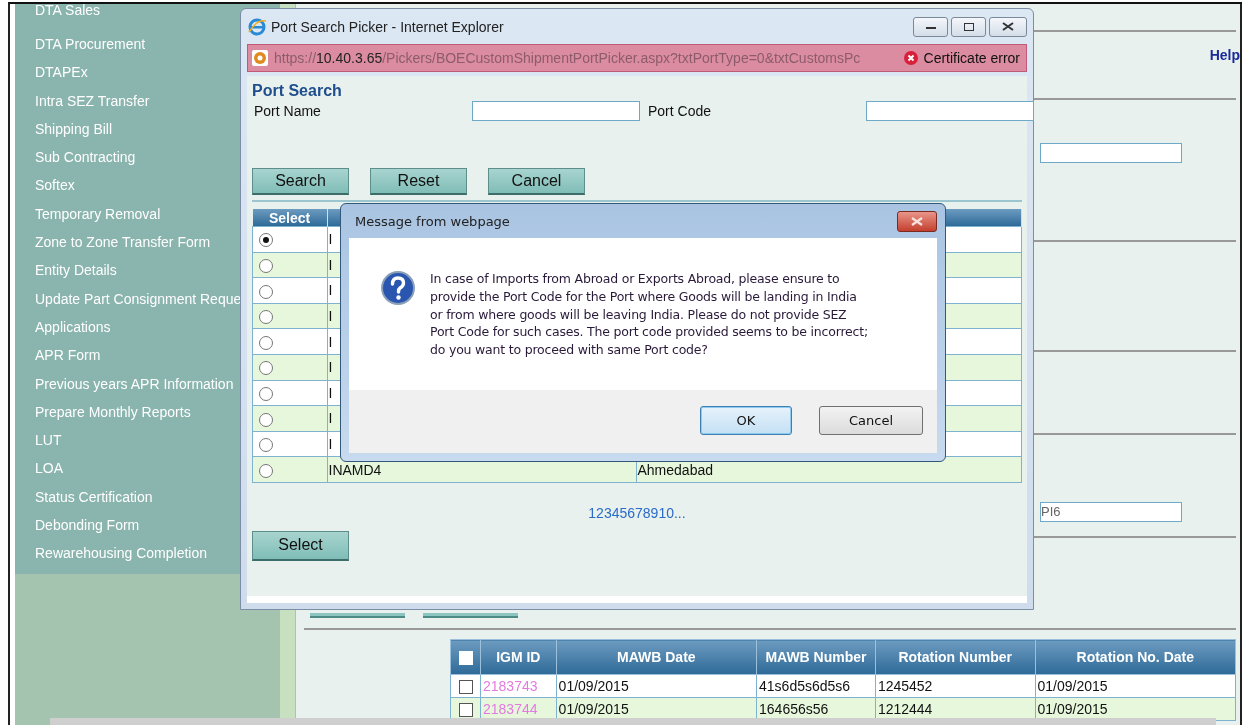 The image size is (1246, 725). I want to click on menu-item: Applications, so click(73, 326).